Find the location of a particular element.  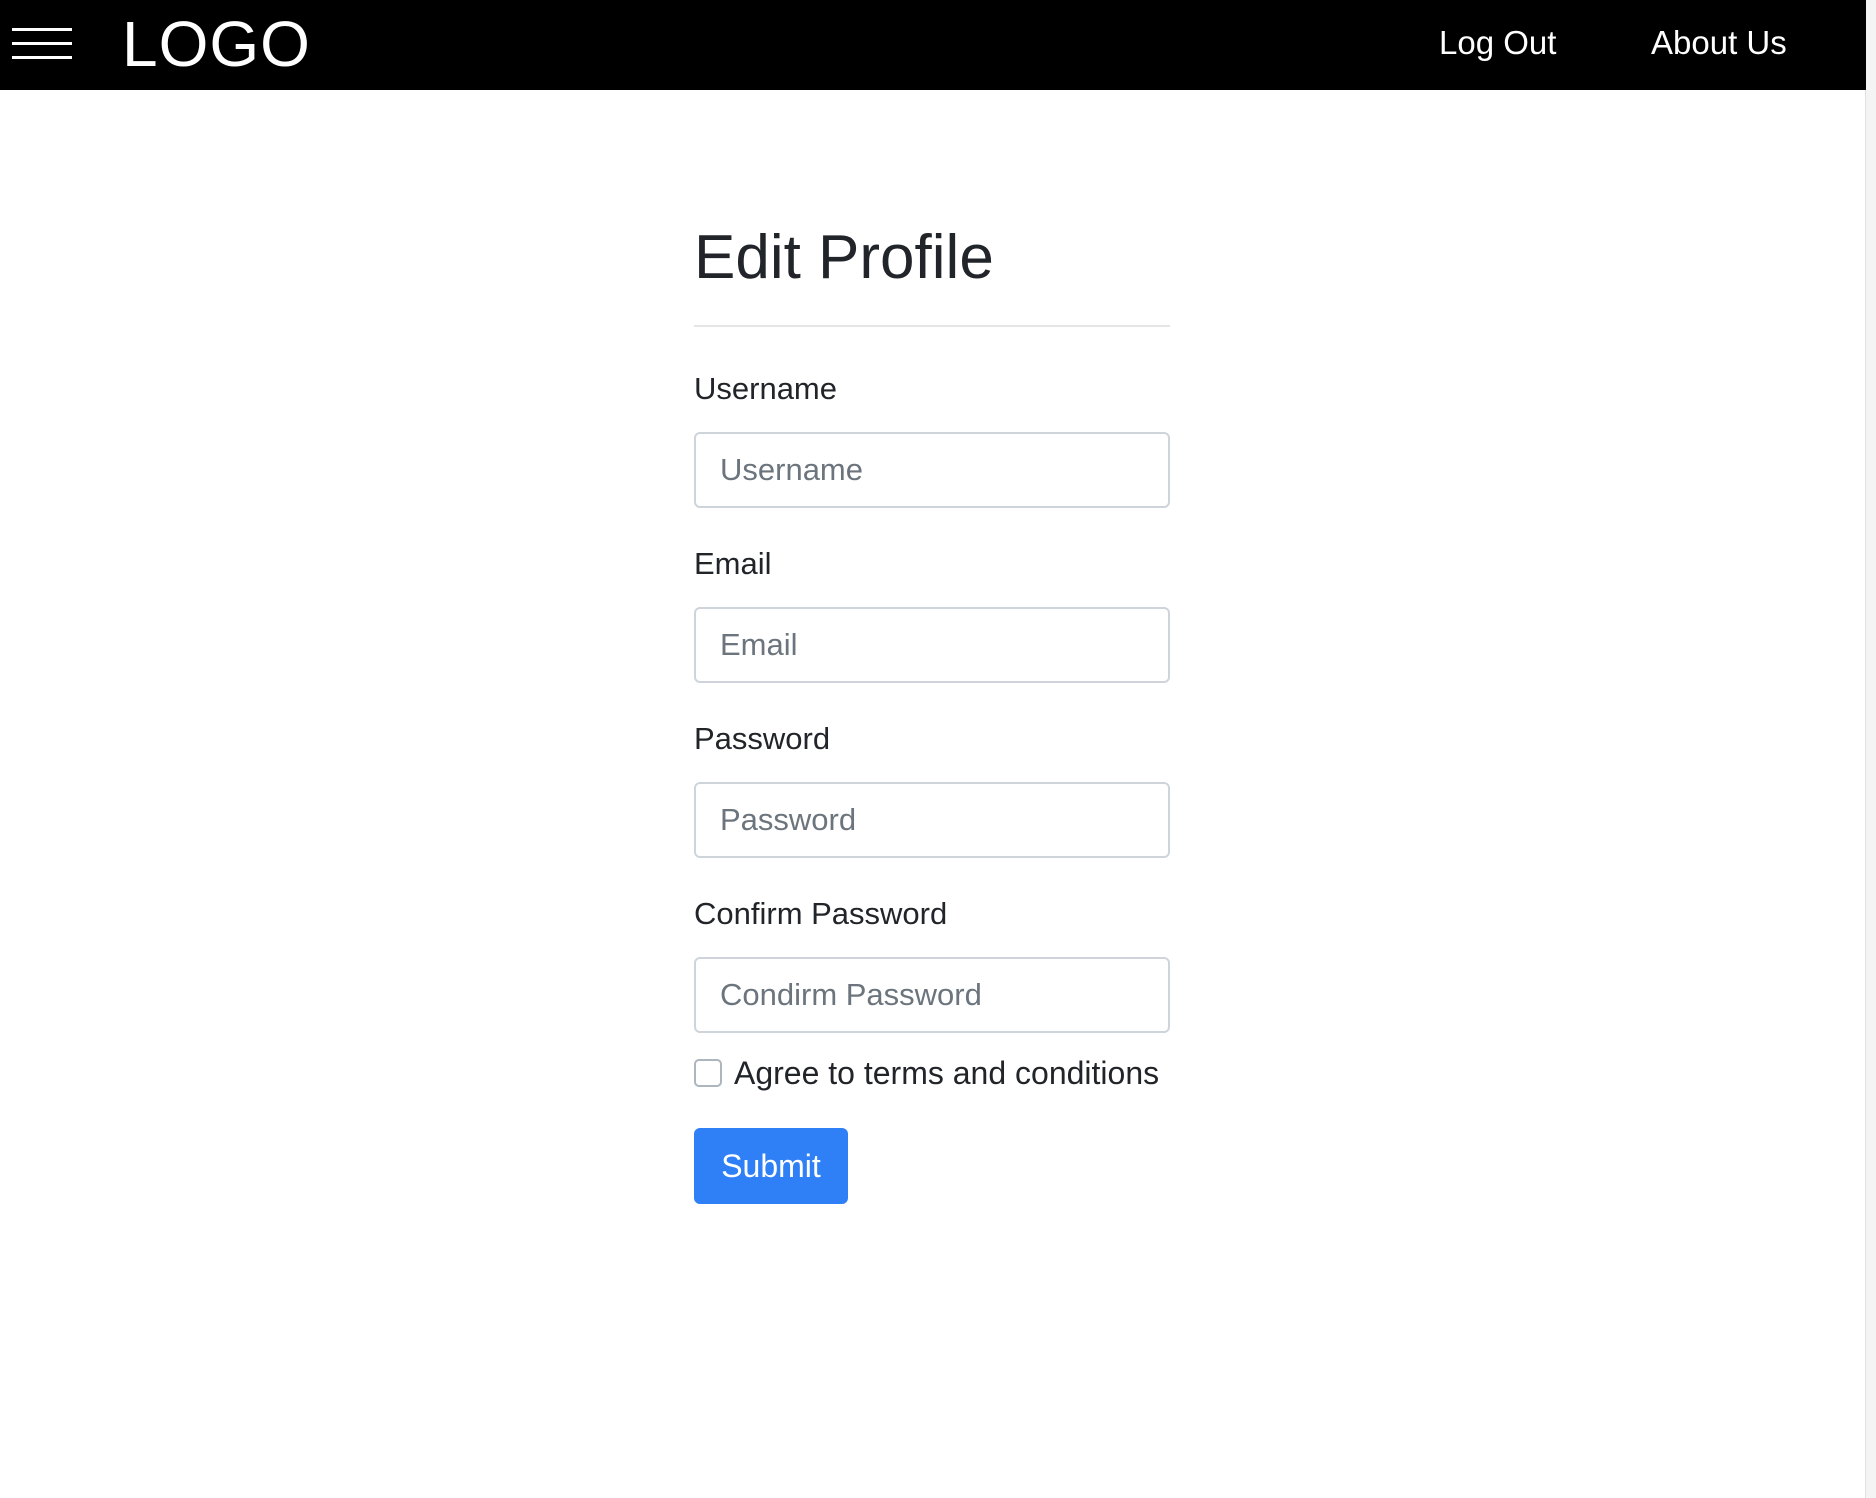

password-label: Password is located at coordinates (762, 738).